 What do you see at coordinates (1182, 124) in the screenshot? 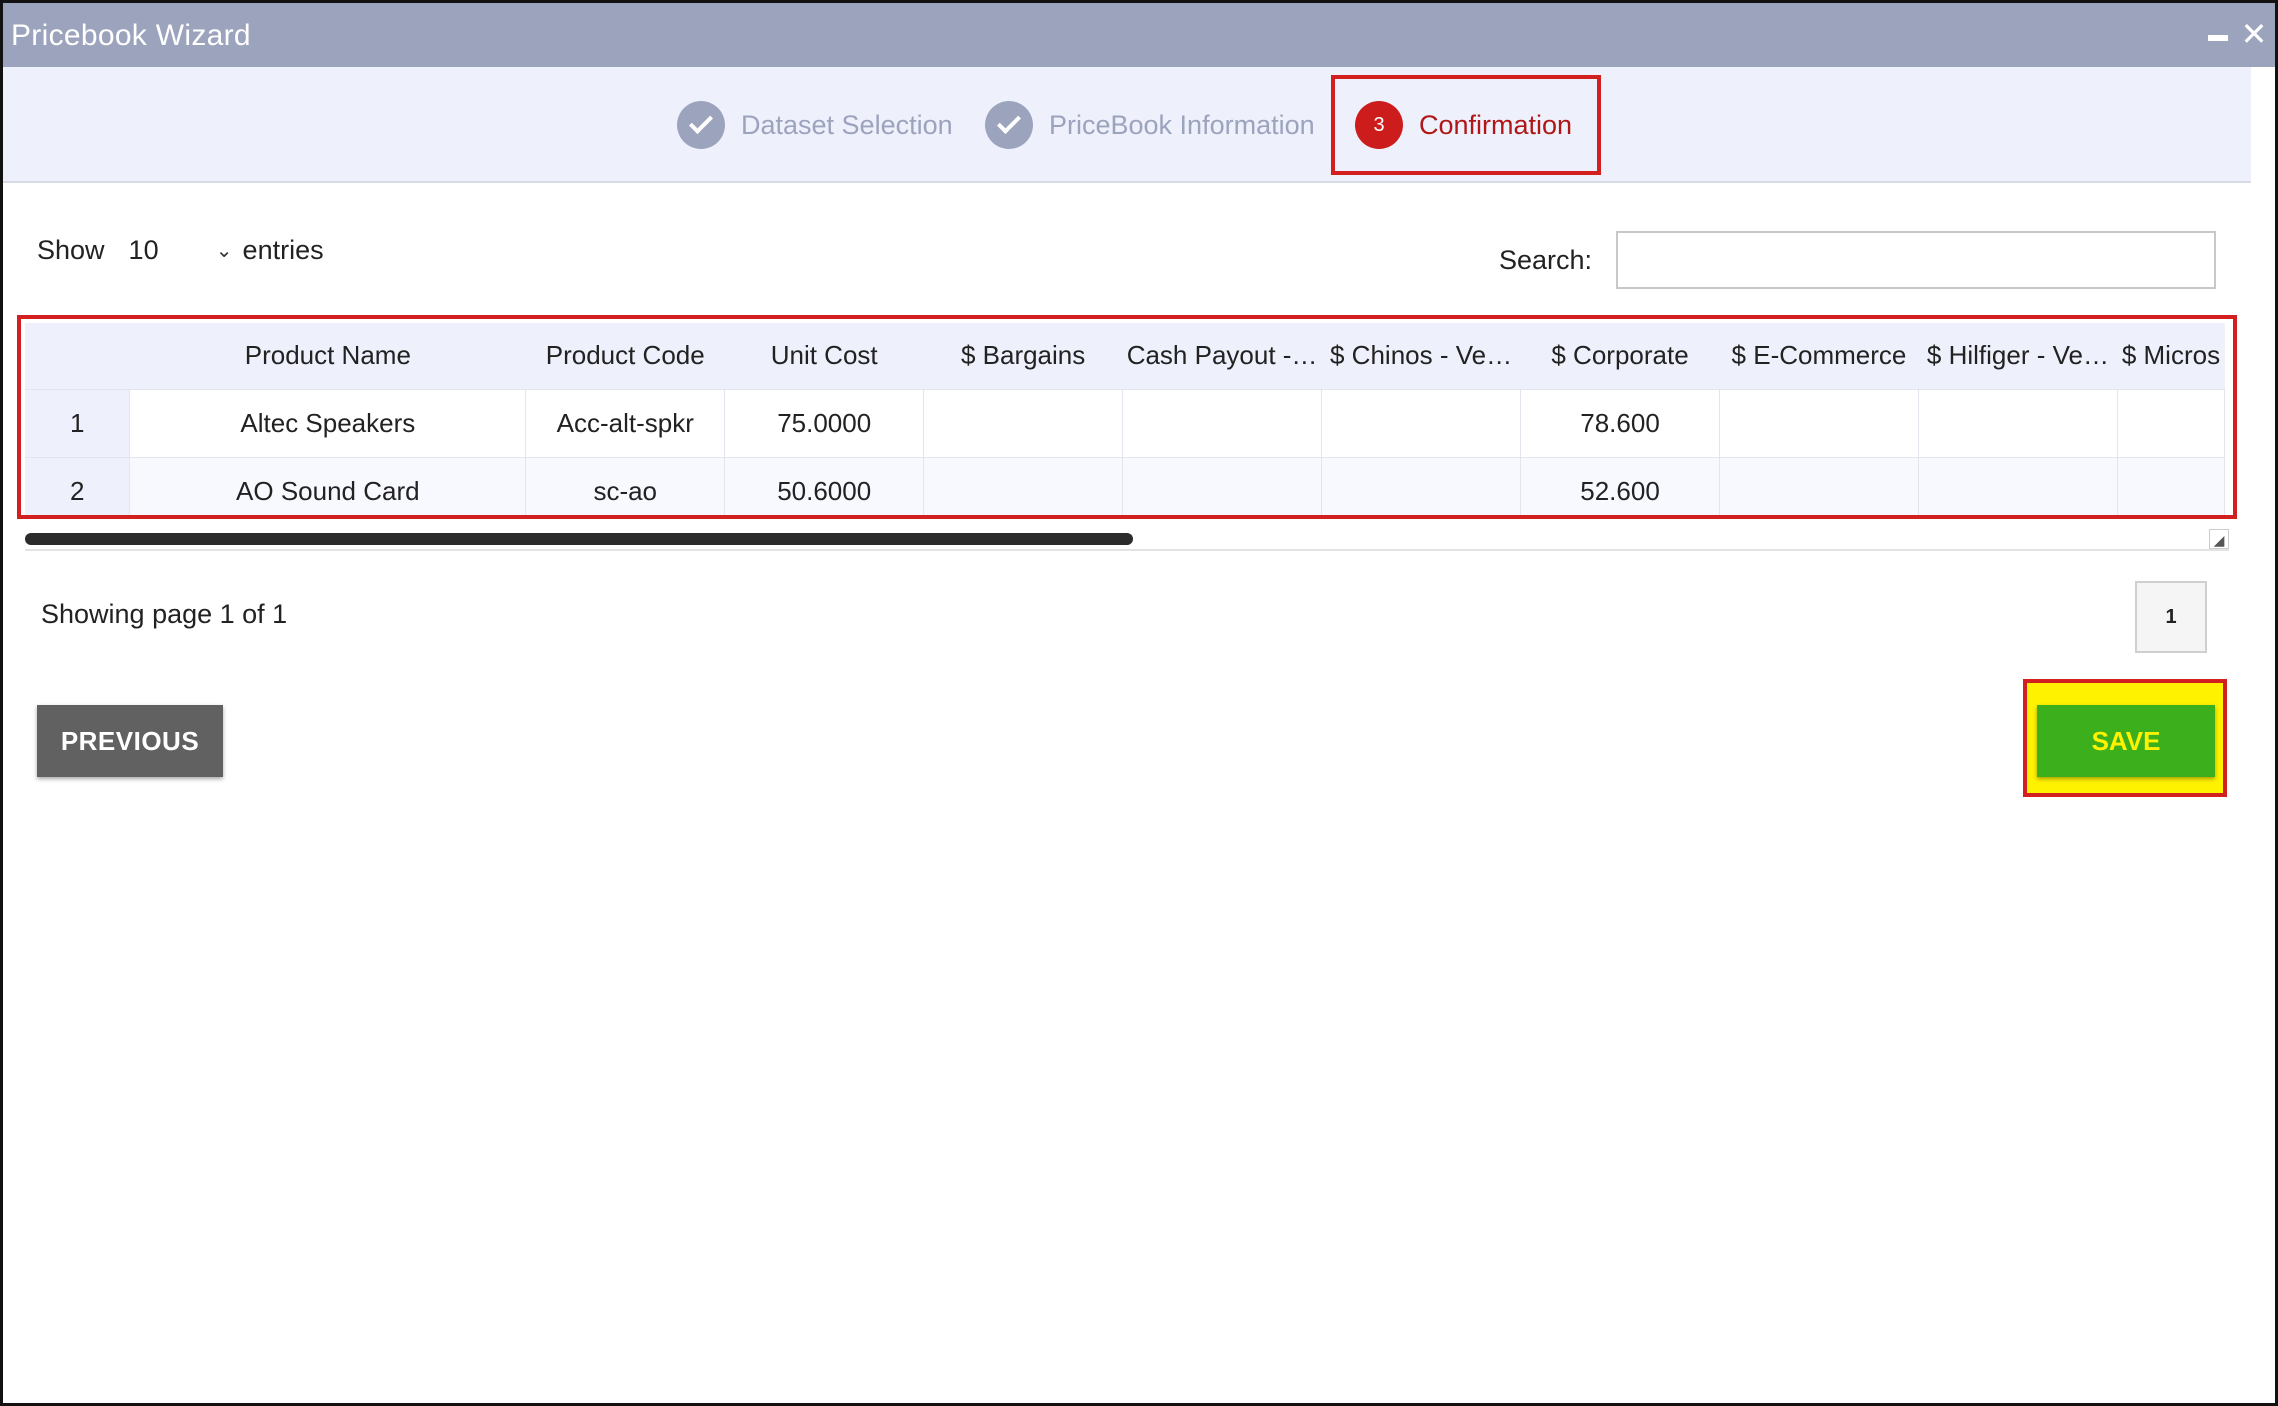
I see `step-label: PriceBook Information` at bounding box center [1182, 124].